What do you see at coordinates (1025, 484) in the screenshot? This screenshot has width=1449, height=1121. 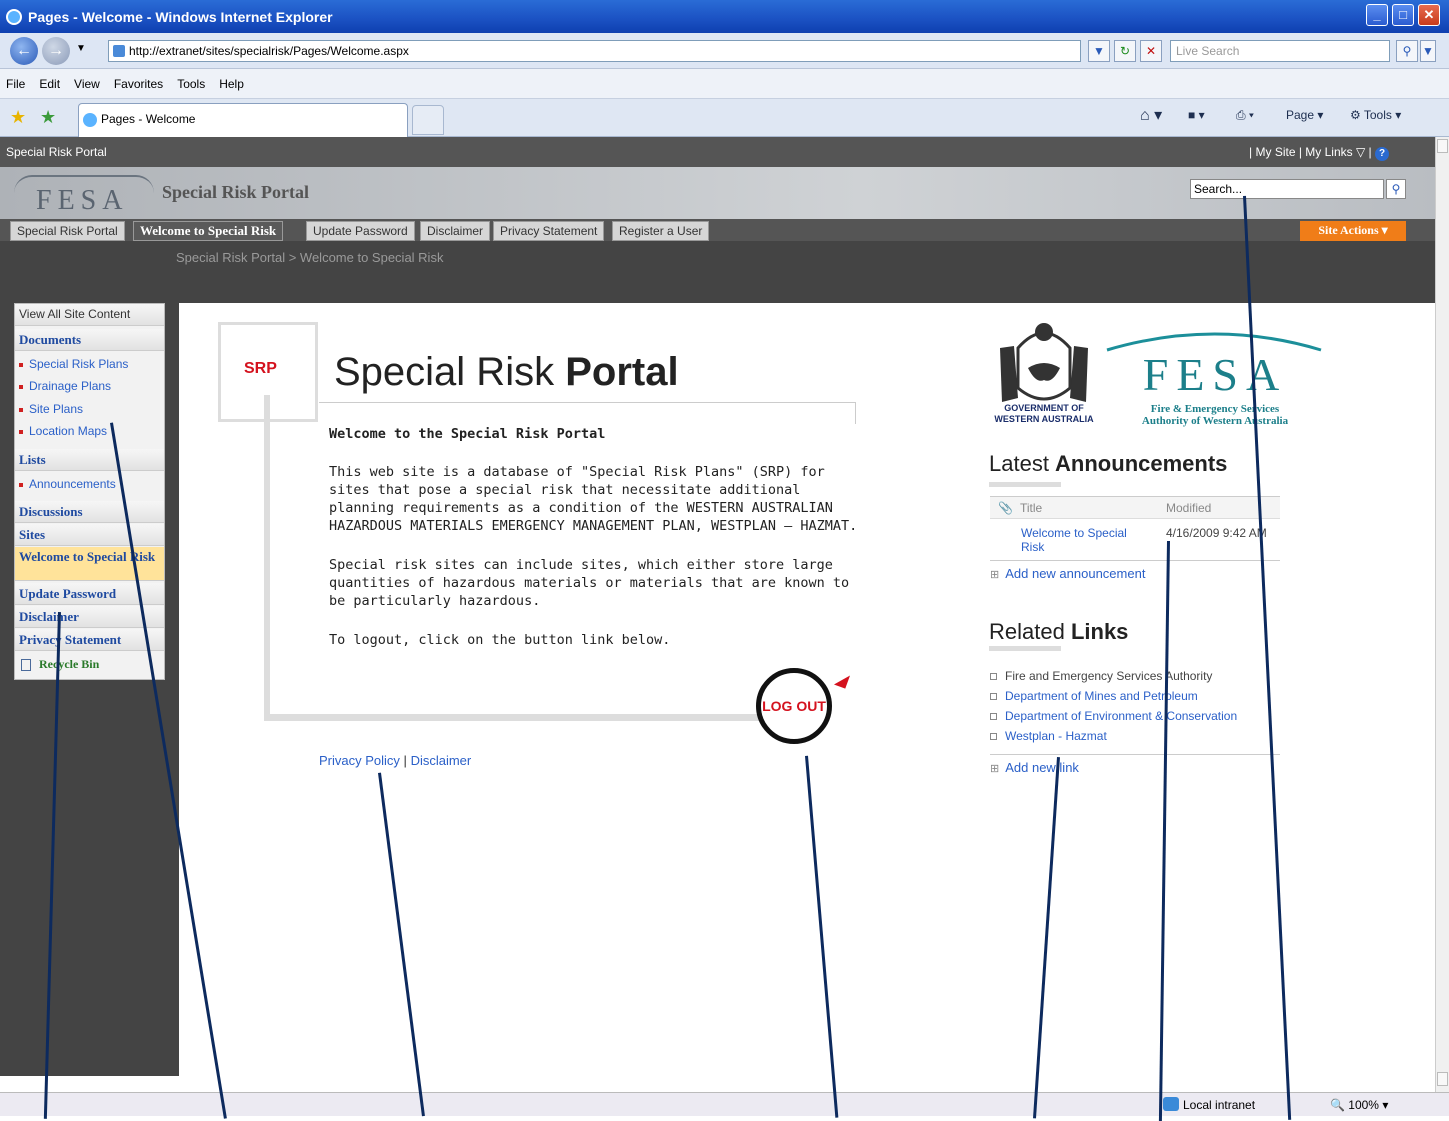 I see `announcements-title-bar` at bounding box center [1025, 484].